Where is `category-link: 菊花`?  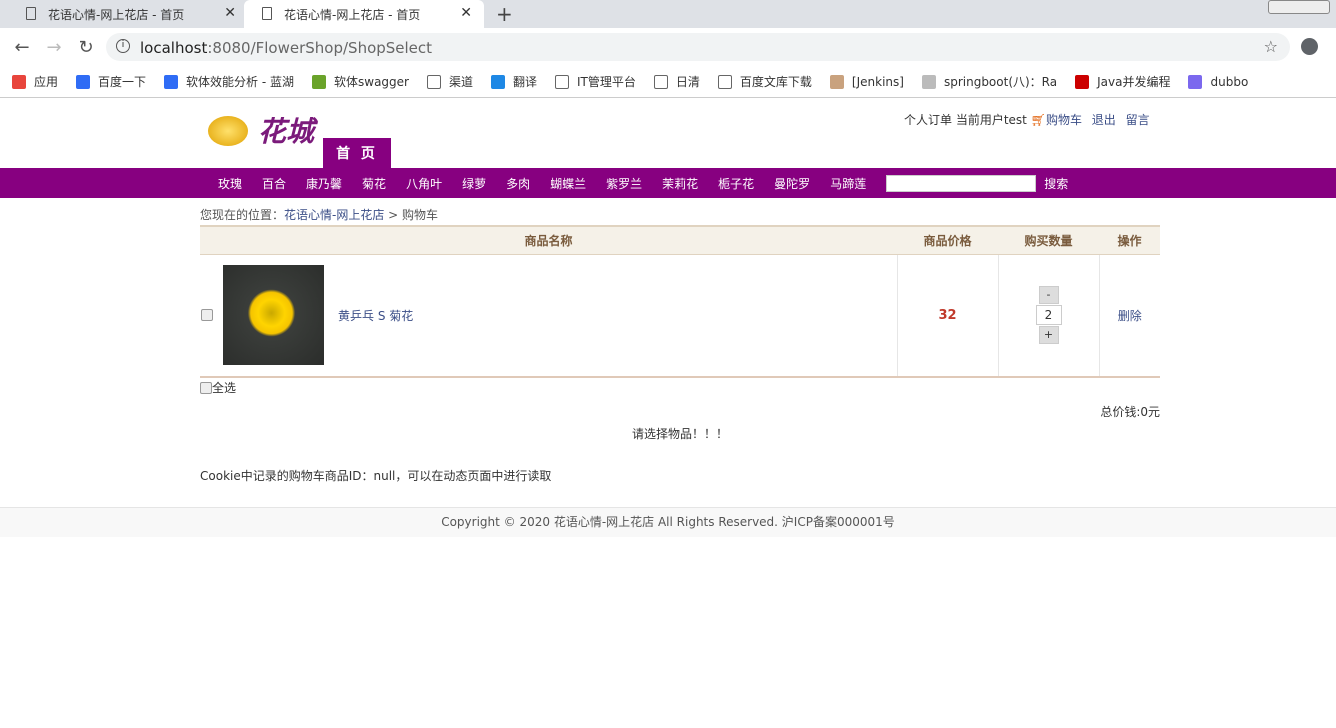 category-link: 菊花 is located at coordinates (374, 183).